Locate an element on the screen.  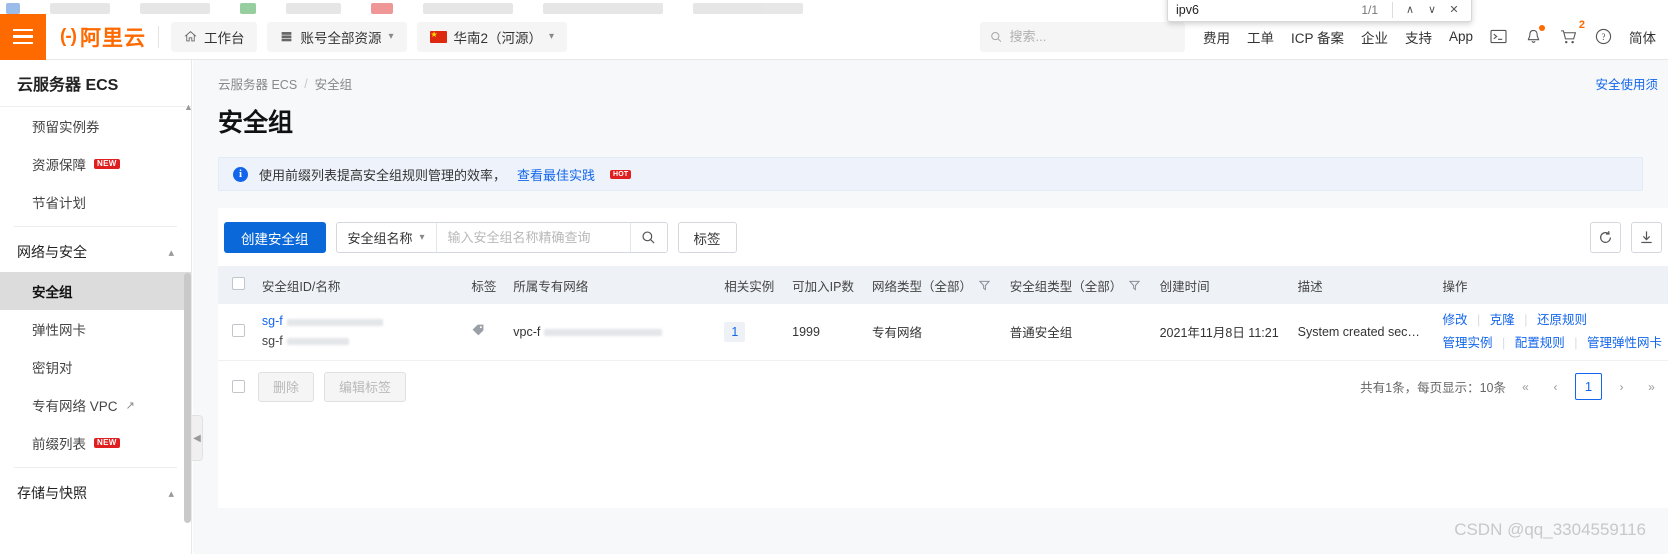
region-selector: 华南2（河源） ▾ is located at coordinates (492, 36).